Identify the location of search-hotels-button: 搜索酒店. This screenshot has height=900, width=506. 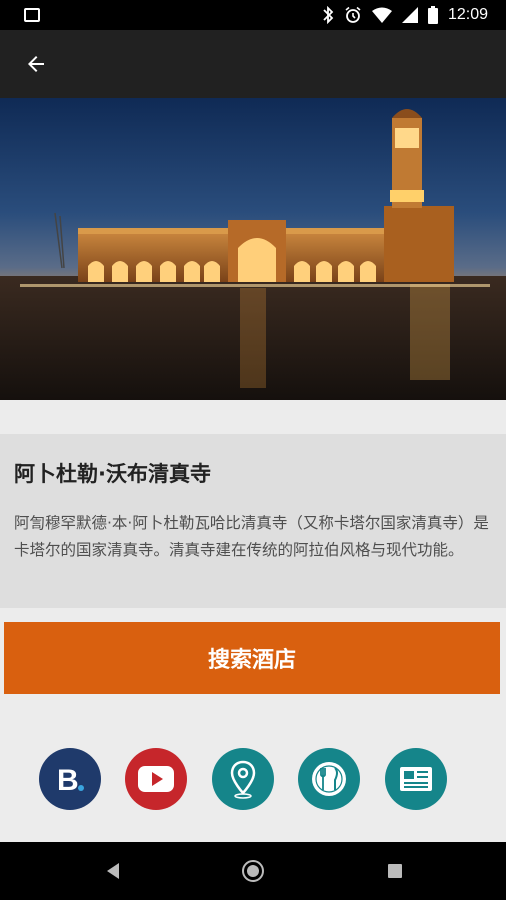
(252, 658).